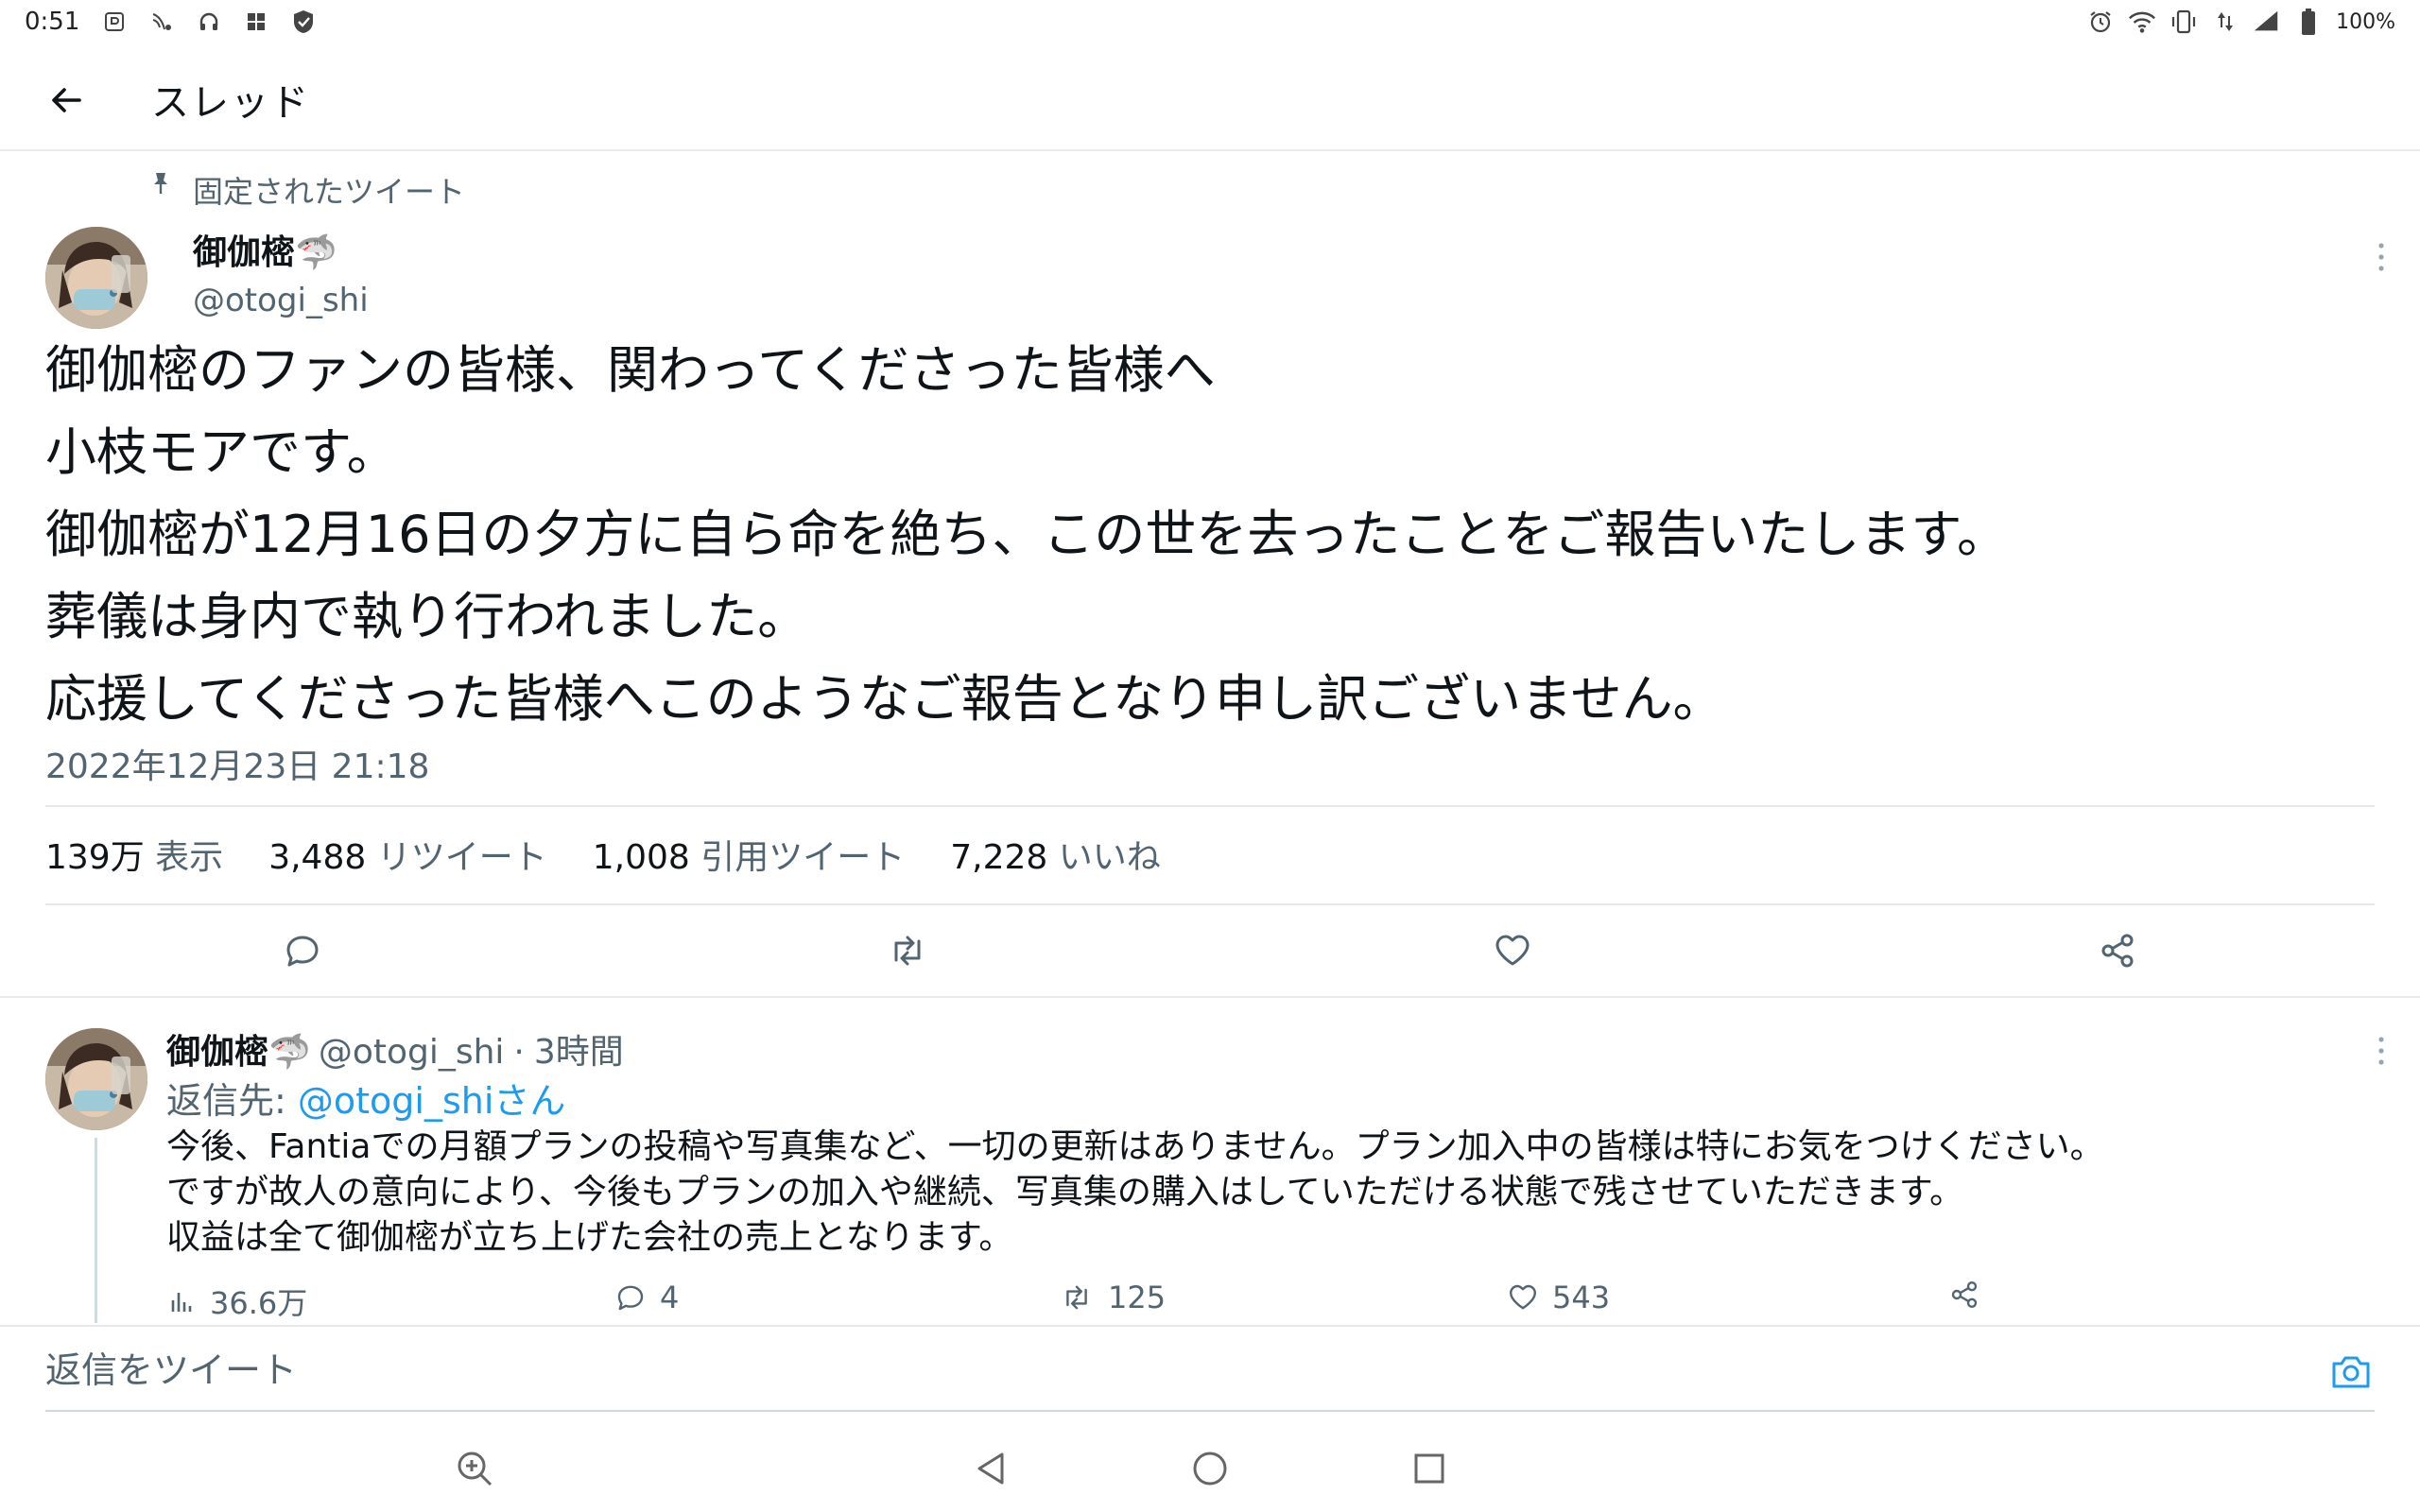  What do you see at coordinates (407, 854) in the screenshot?
I see `stat-retweets: 3,488 リツイート` at bounding box center [407, 854].